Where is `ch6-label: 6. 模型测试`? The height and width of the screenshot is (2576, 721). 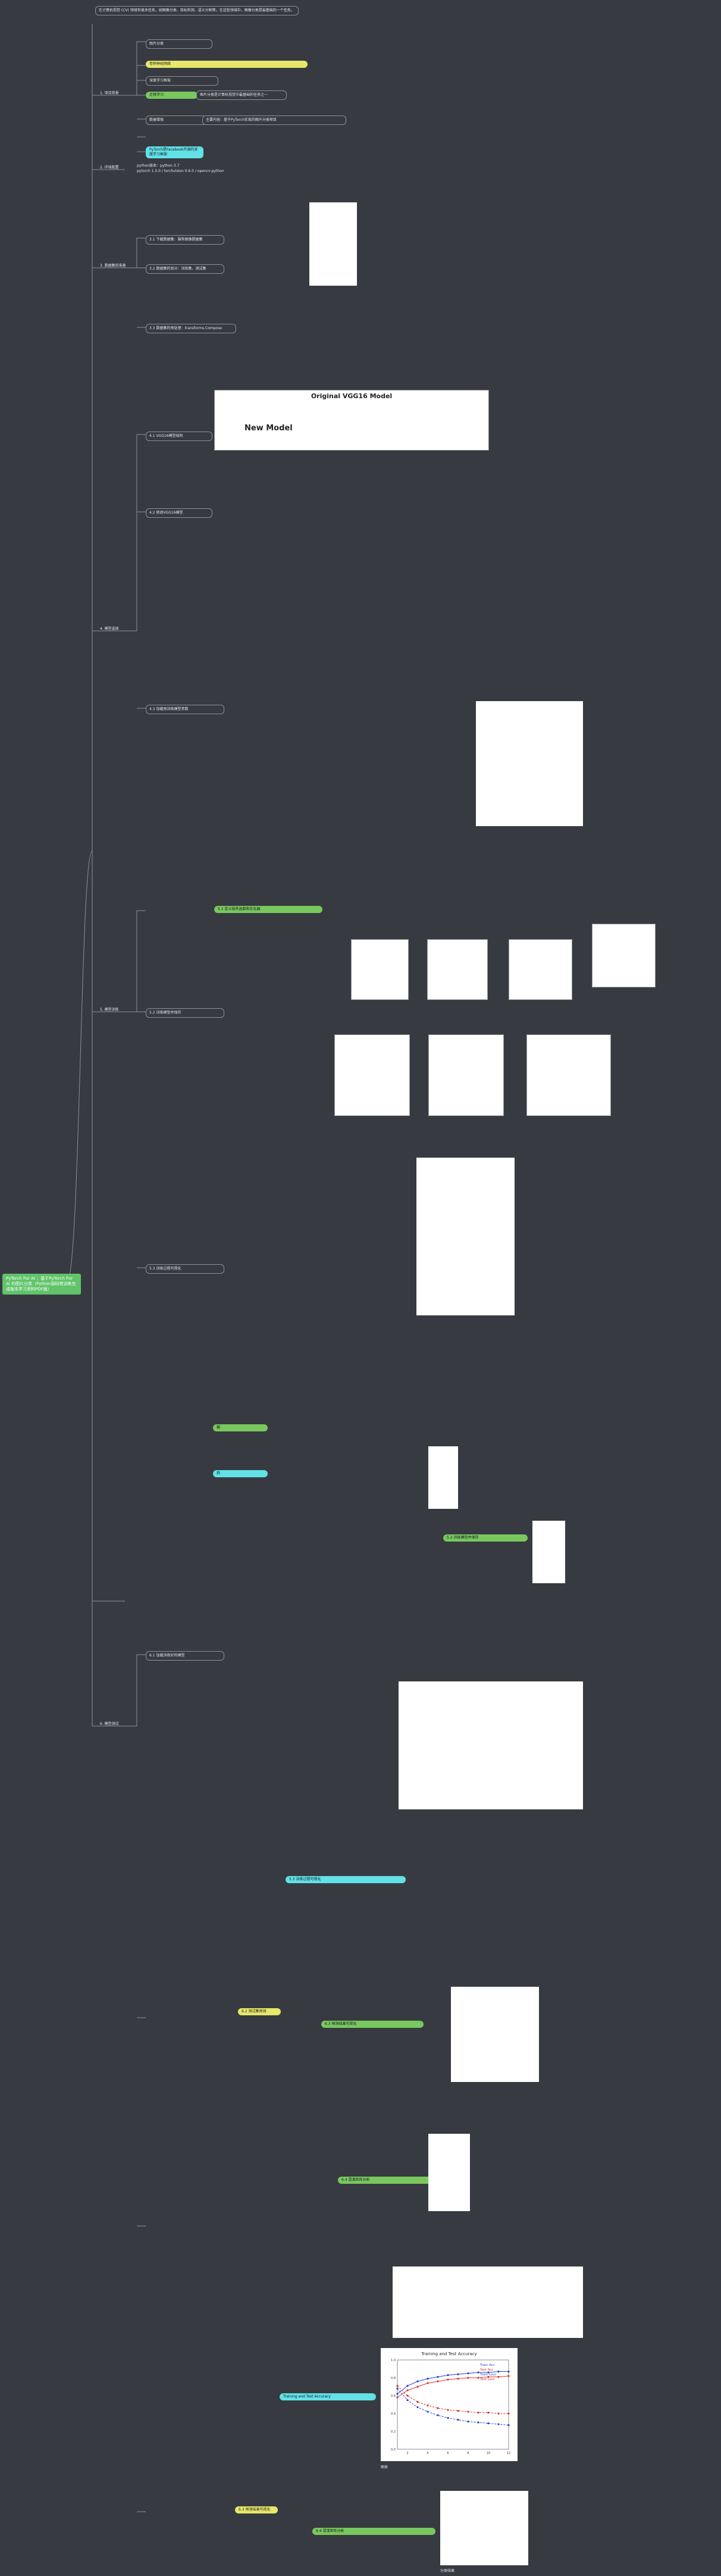 ch6-label: 6. 模型测试 is located at coordinates (109, 1724).